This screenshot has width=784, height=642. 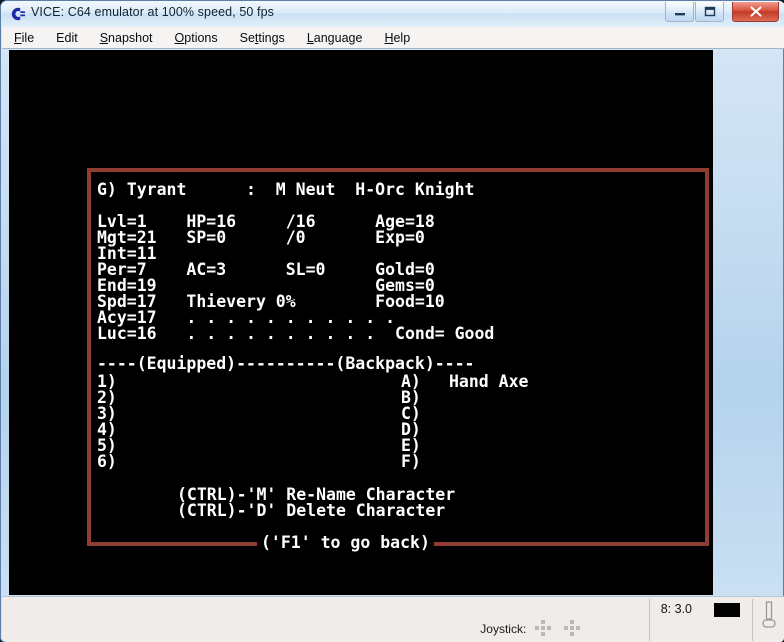 What do you see at coordinates (126, 38) in the screenshot?
I see `menu-item-snapshot: Snapshot` at bounding box center [126, 38].